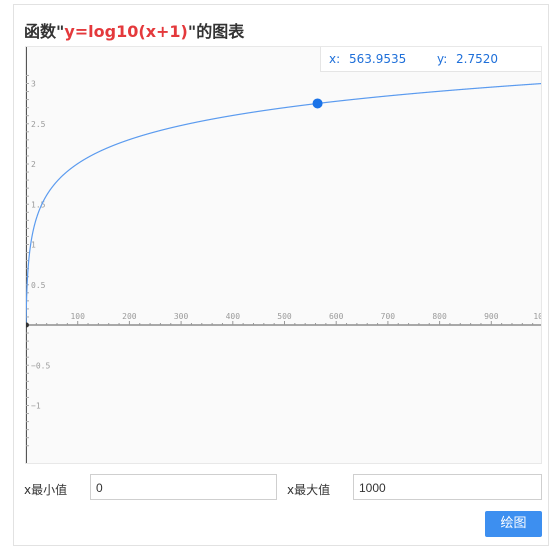 The width and height of the screenshot is (556, 552). What do you see at coordinates (38, 285) in the screenshot?
I see `y-tick-label: 0.5` at bounding box center [38, 285].